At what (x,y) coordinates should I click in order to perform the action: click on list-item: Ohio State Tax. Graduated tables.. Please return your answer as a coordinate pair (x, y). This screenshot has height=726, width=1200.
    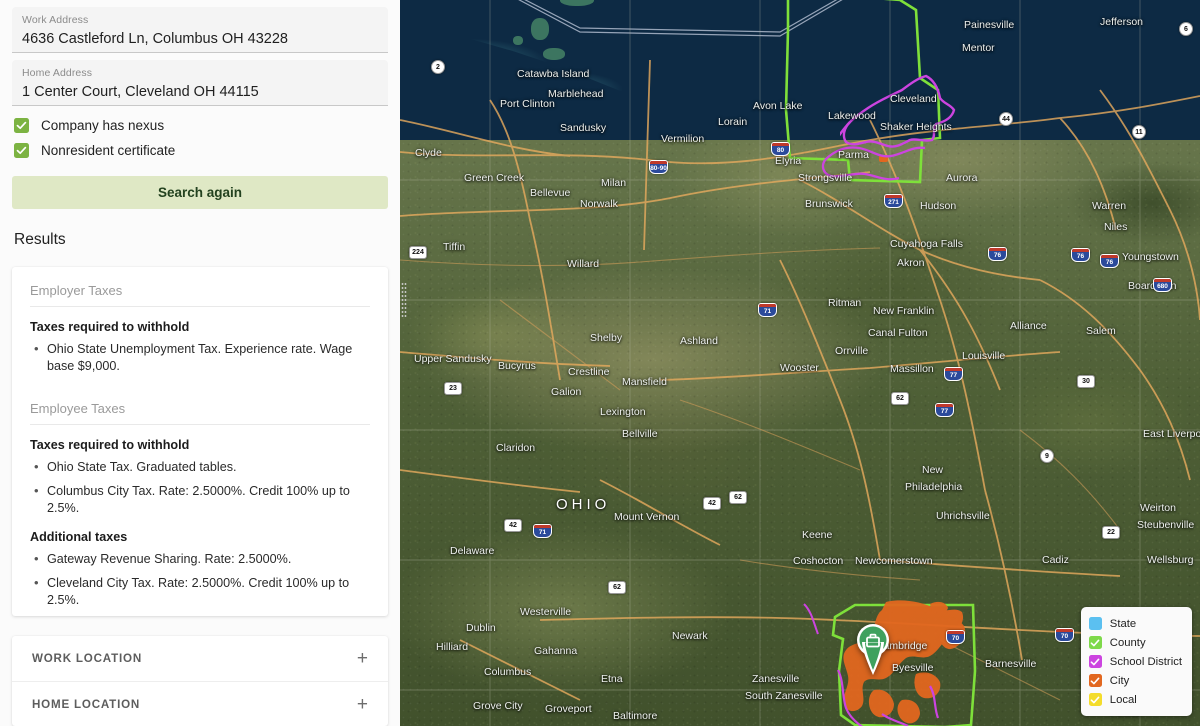
    Looking at the image, I should click on (200, 467).